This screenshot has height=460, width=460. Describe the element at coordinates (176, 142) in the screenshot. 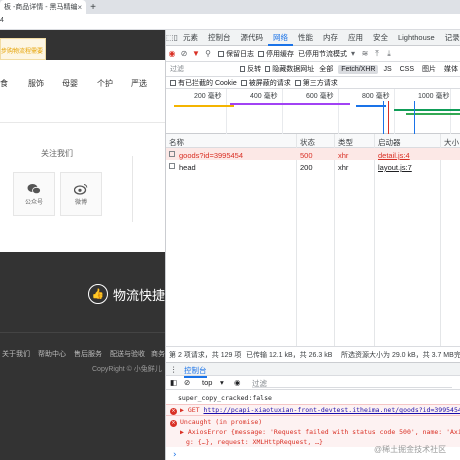

I see `col-name: 名称` at that location.